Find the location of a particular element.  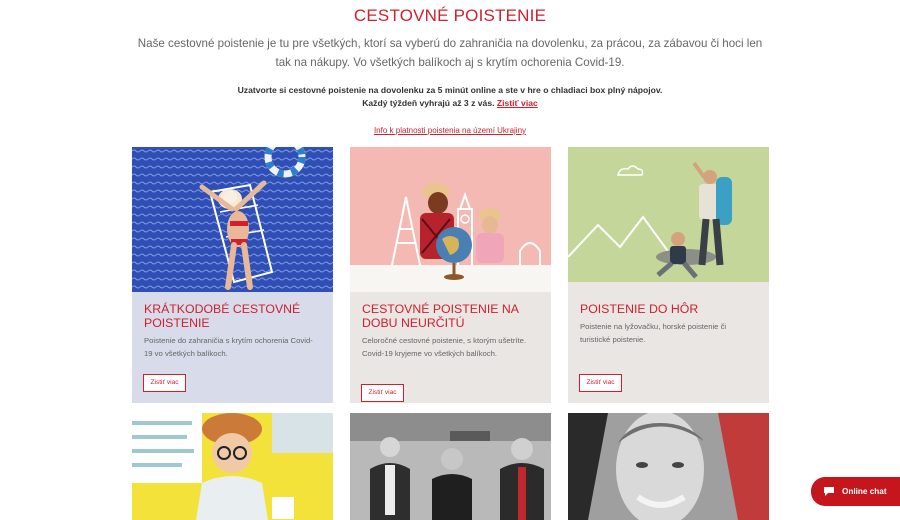

online-chat-label: Online chat is located at coordinates (864, 491).